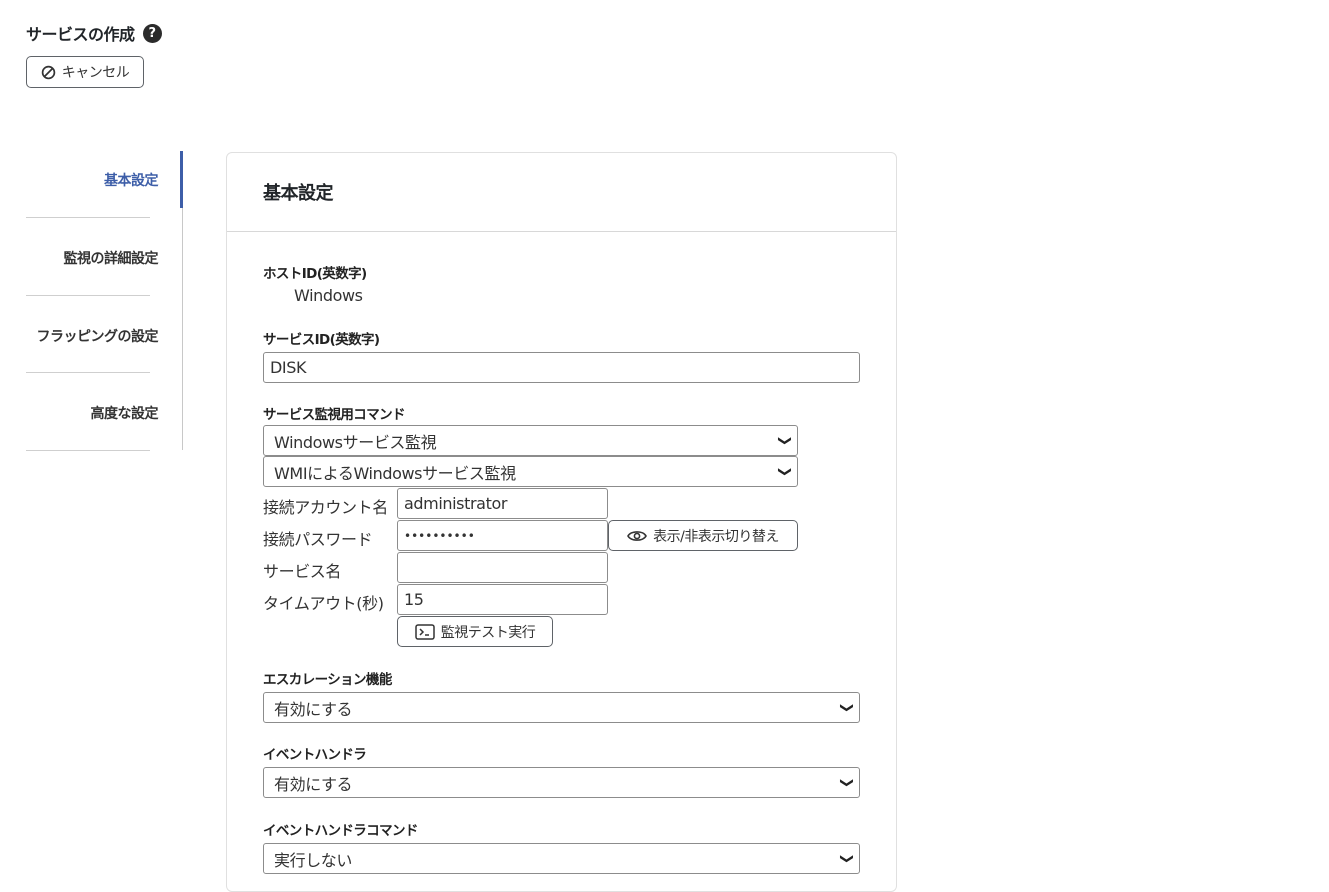 This screenshot has width=1329, height=892. Describe the element at coordinates (530, 471) in the screenshot. I see `command-select: WMIによるWindowsサービス監視 ❯` at that location.